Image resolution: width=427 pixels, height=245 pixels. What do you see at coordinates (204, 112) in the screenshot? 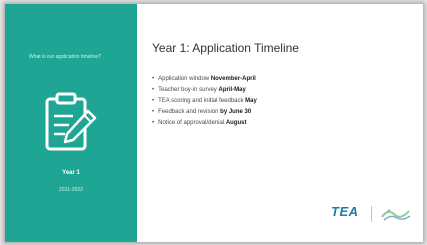
I see `list-item: Feedback and revision by June 30` at bounding box center [204, 112].